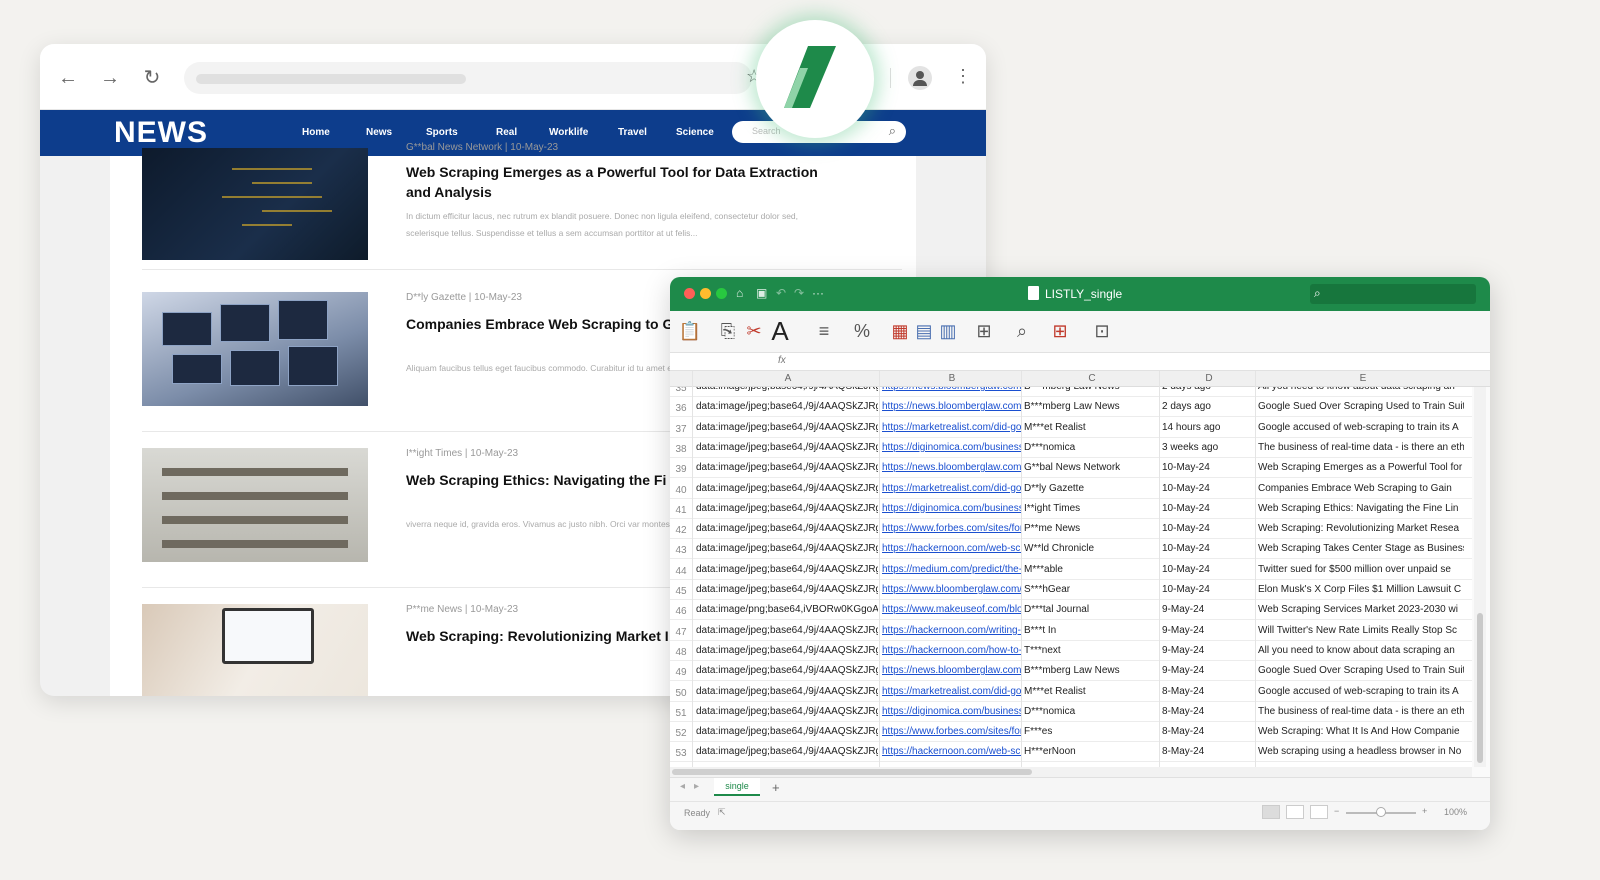 The width and height of the screenshot is (1600, 880). I want to click on cell-c: M***able, so click(1091, 569).